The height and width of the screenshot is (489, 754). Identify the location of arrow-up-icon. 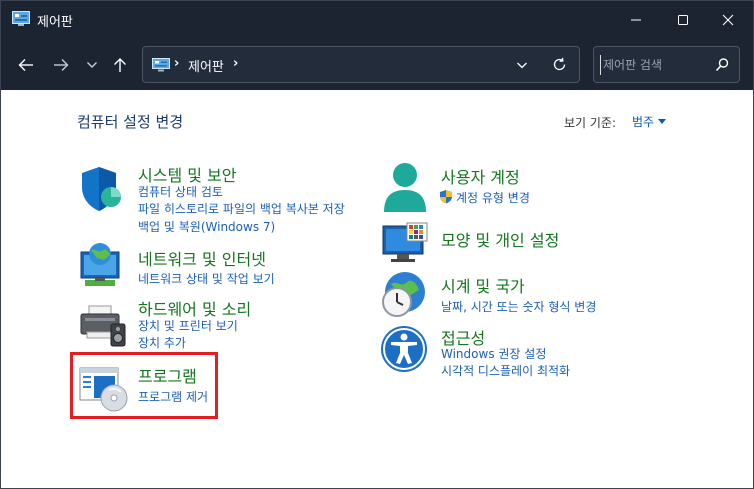
(120, 65).